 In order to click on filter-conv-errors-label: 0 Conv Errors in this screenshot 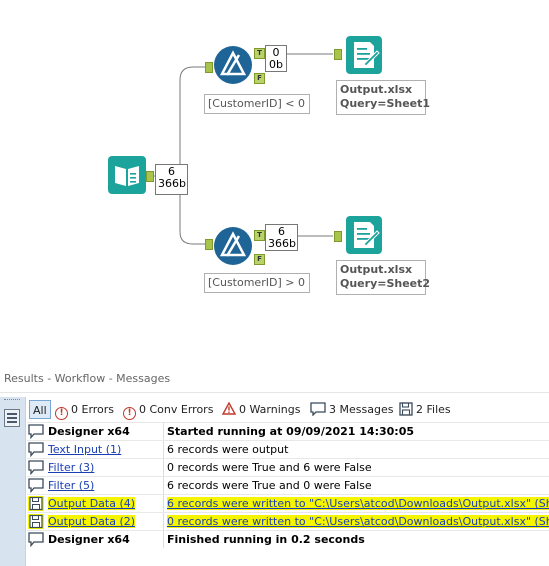, I will do `click(176, 409)`.